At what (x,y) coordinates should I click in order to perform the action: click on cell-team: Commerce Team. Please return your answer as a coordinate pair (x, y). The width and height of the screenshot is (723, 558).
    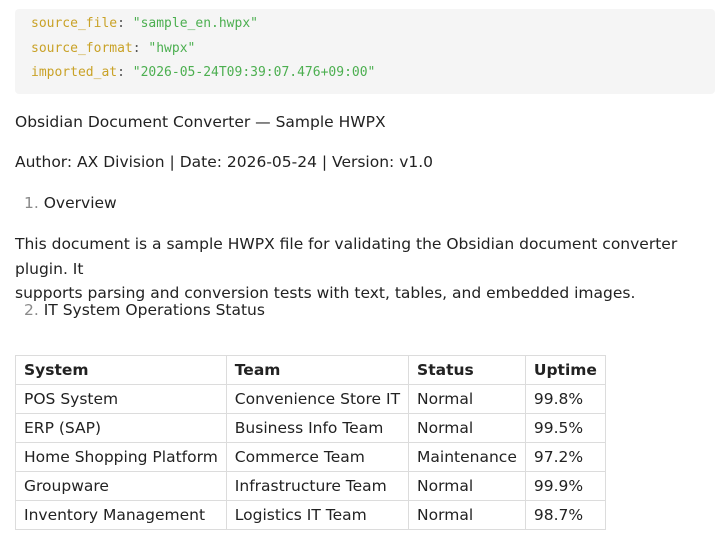
    Looking at the image, I should click on (317, 457).